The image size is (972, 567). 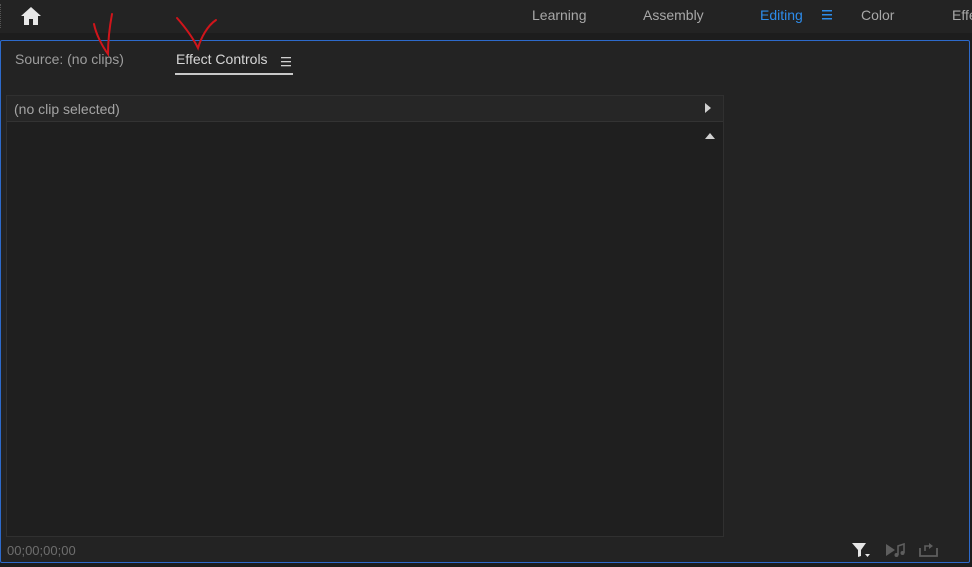 I want to click on triangle-right-icon, so click(x=708, y=108).